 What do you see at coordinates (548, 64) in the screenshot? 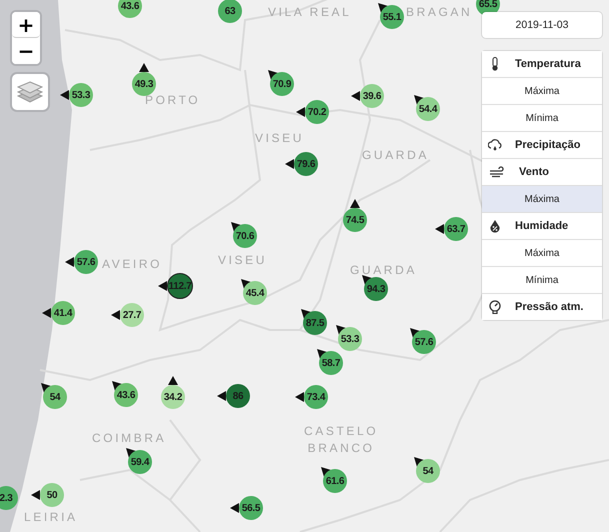
I see `menu-category-label: Temperatura` at bounding box center [548, 64].